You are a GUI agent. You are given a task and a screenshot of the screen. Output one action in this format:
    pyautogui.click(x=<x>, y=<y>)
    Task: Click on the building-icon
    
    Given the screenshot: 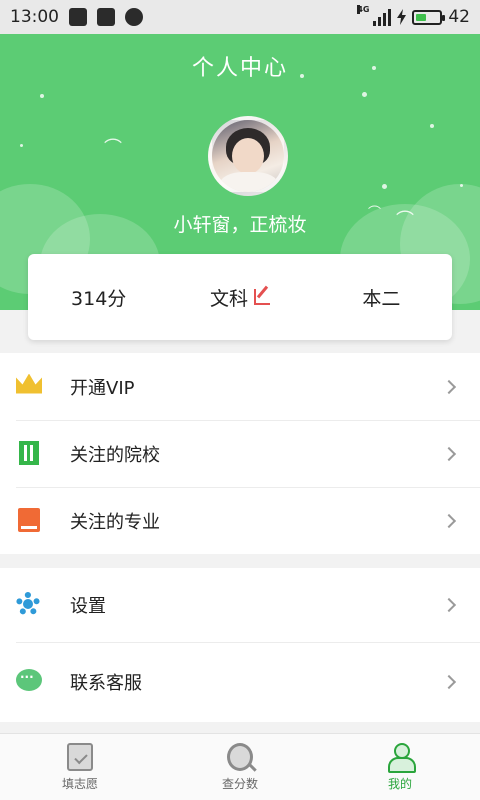 What is the action you would take?
    pyautogui.click(x=29, y=452)
    